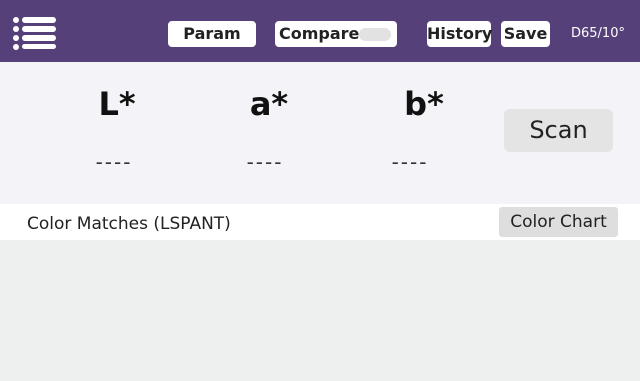  I want to click on l-star-label: L*, so click(117, 104).